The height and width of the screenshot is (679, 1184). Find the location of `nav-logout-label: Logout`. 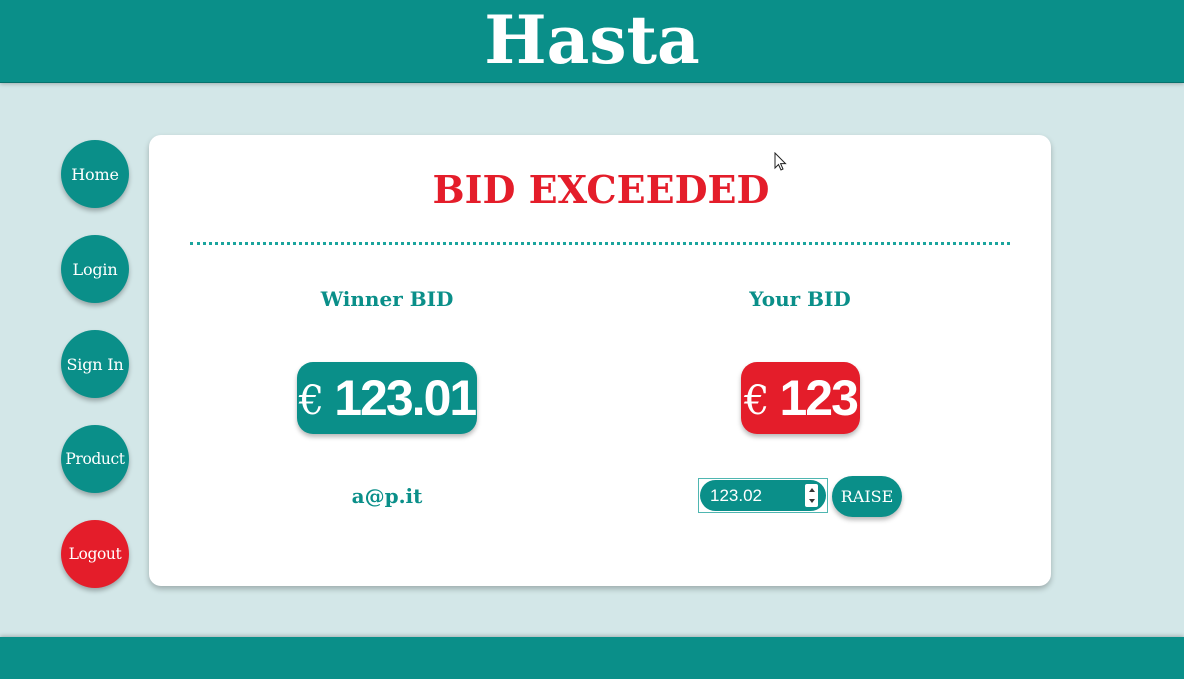

nav-logout-label: Logout is located at coordinates (95, 554).